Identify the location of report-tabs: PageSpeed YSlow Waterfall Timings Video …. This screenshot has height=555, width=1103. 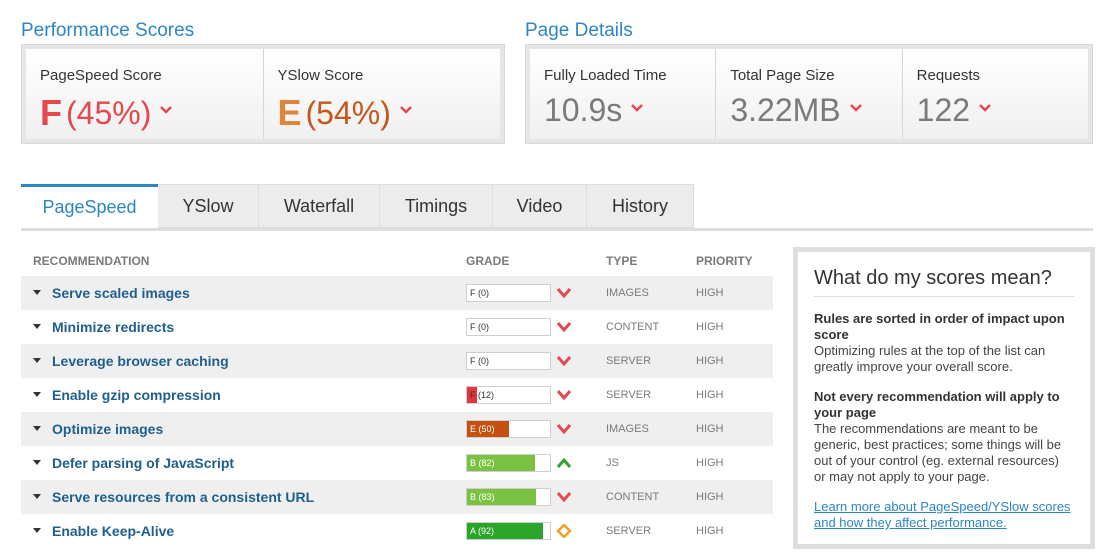
(357, 206).